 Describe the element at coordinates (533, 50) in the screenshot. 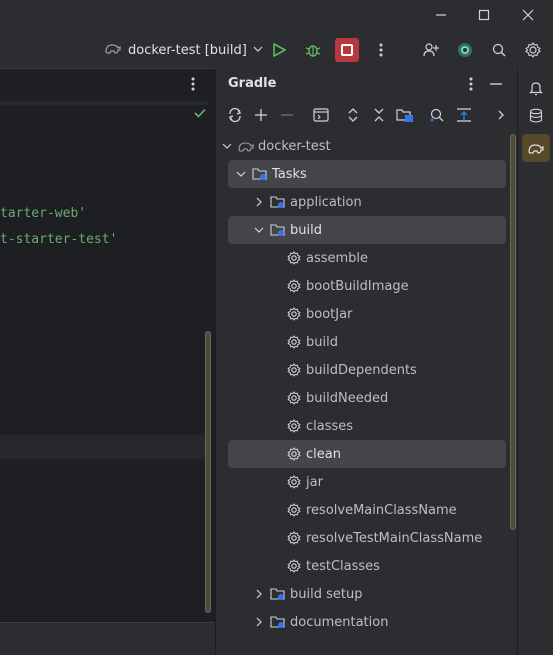

I see `settings-icon` at that location.